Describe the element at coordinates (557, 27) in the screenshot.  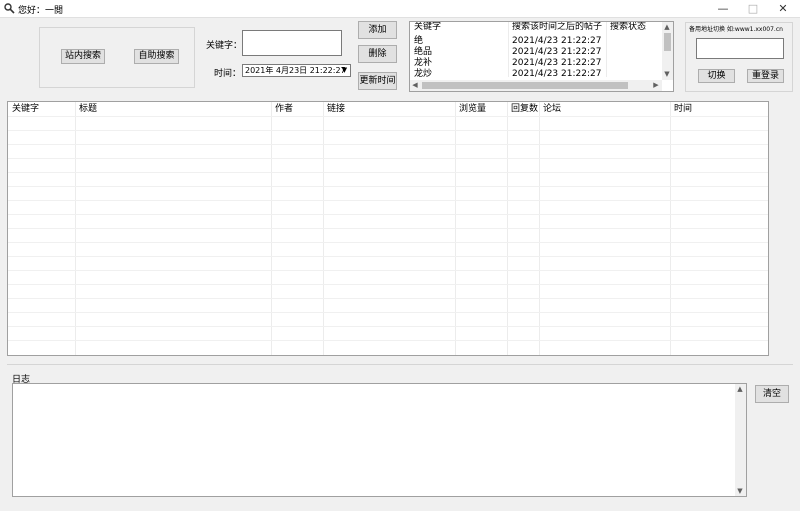
I see `header-search-after-time: 搜索该时间之后的帖子` at that location.